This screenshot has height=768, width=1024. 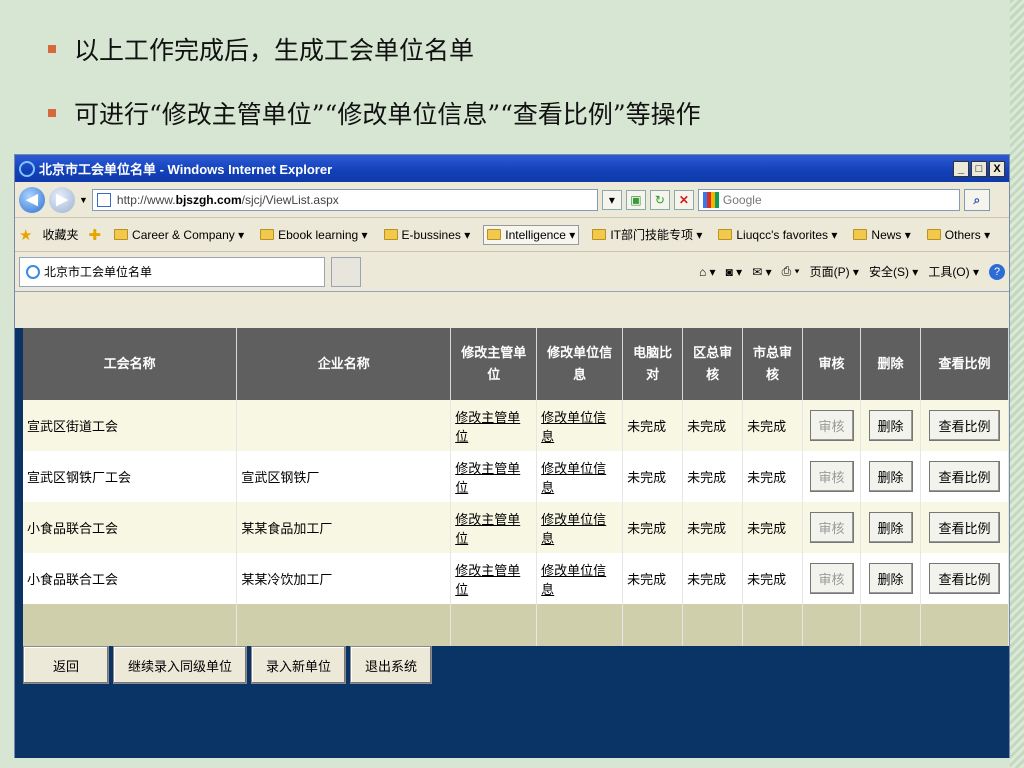 What do you see at coordinates (98, 272) in the screenshot?
I see `tab-title: 北京市工会单位名单` at bounding box center [98, 272].